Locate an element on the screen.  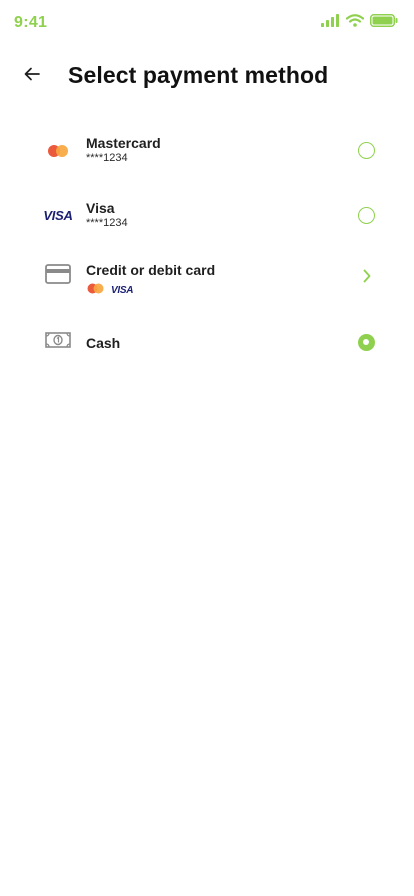
arrow-left-icon is located at coordinates (32, 76).